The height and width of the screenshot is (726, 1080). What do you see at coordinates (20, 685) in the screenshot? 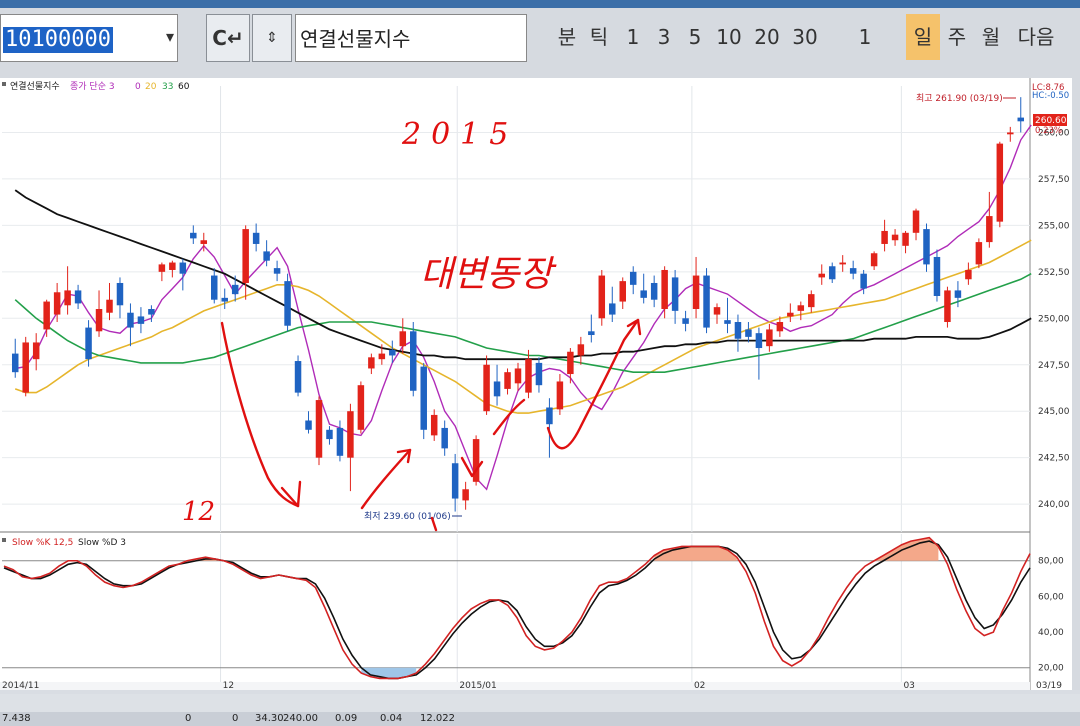
I see `x-tick-label: 2014/11` at bounding box center [20, 685].